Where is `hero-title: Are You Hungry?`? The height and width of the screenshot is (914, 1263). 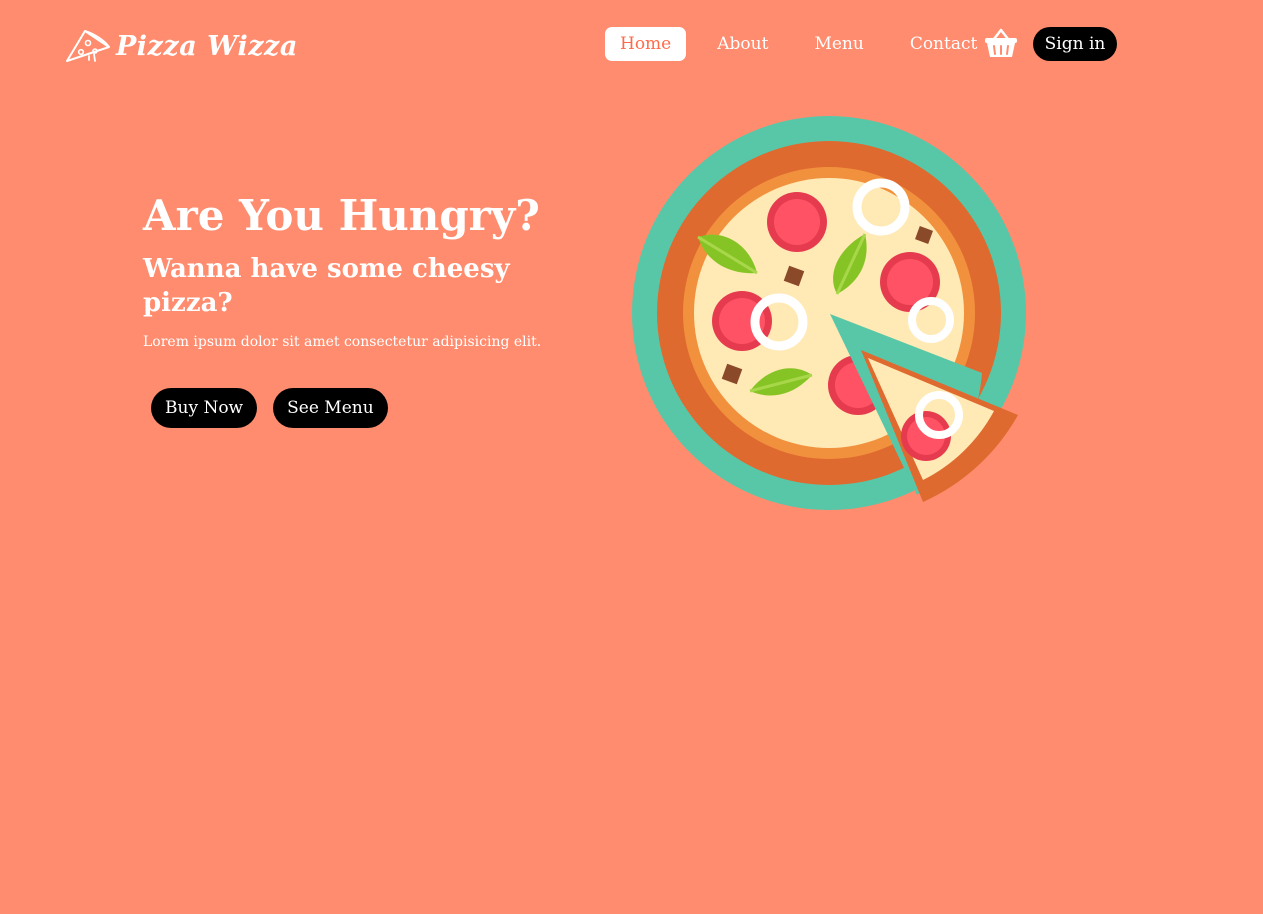 hero-title: Are You Hungry? is located at coordinates (341, 215).